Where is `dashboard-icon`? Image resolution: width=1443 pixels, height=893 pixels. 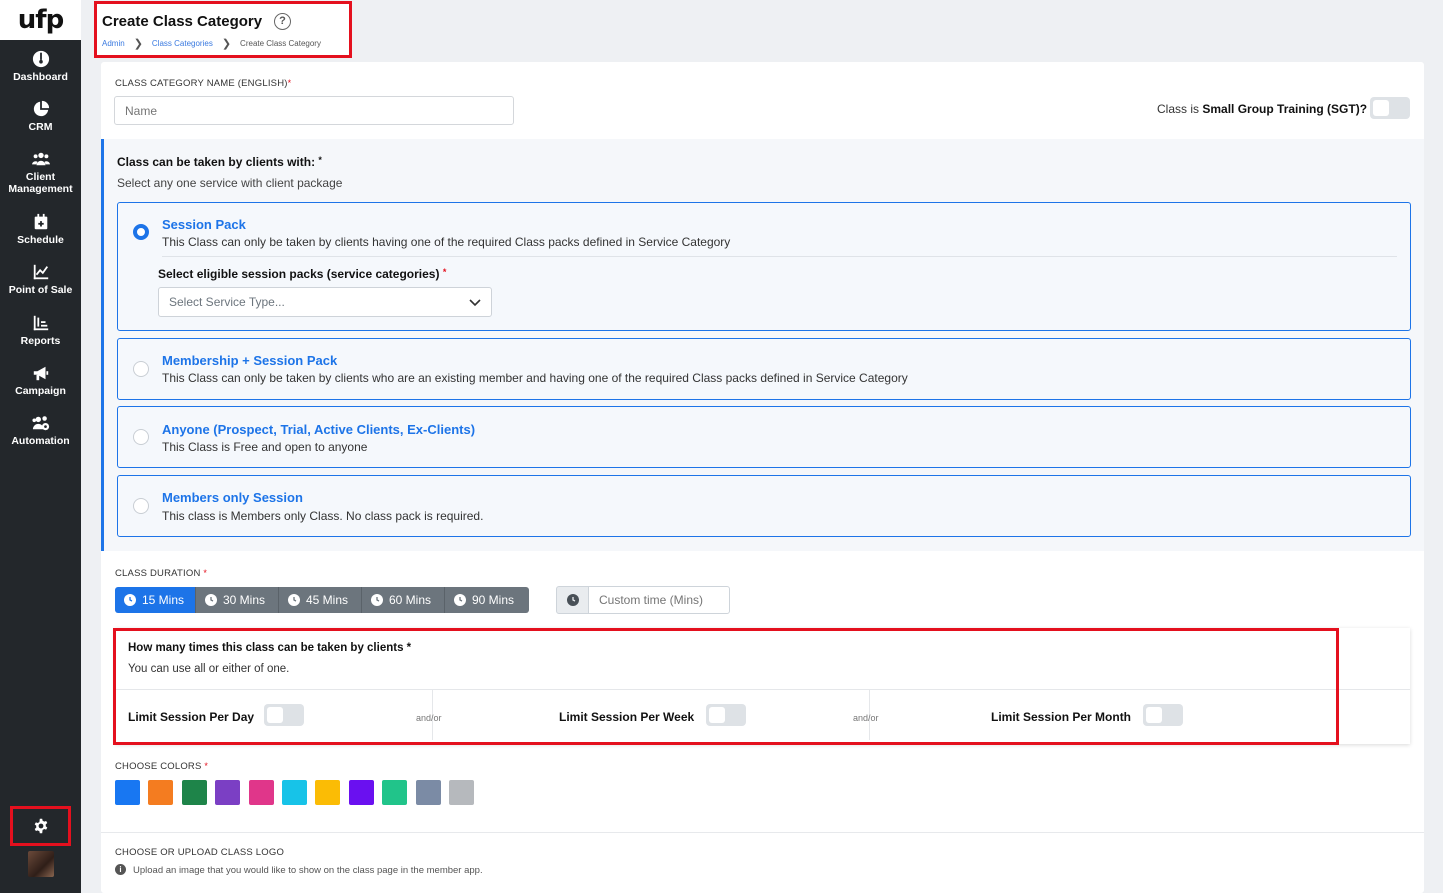 dashboard-icon is located at coordinates (40, 59).